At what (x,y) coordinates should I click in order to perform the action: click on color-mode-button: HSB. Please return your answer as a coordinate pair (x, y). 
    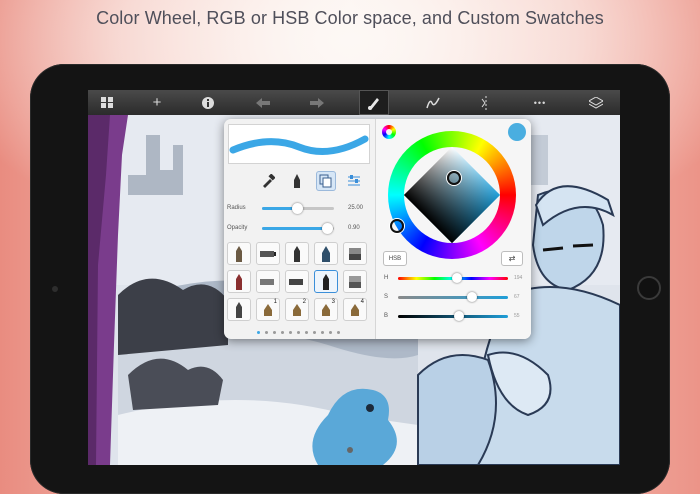
    Looking at the image, I should click on (395, 258).